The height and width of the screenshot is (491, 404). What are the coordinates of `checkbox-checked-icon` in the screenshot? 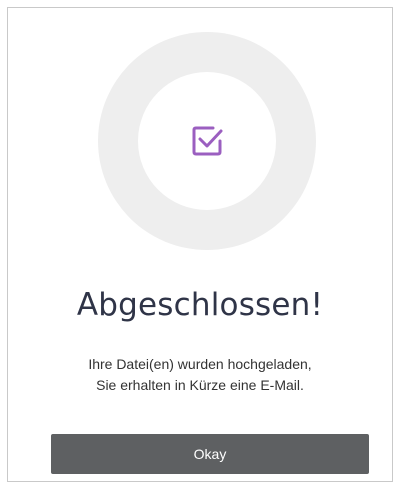 It's located at (207, 141).